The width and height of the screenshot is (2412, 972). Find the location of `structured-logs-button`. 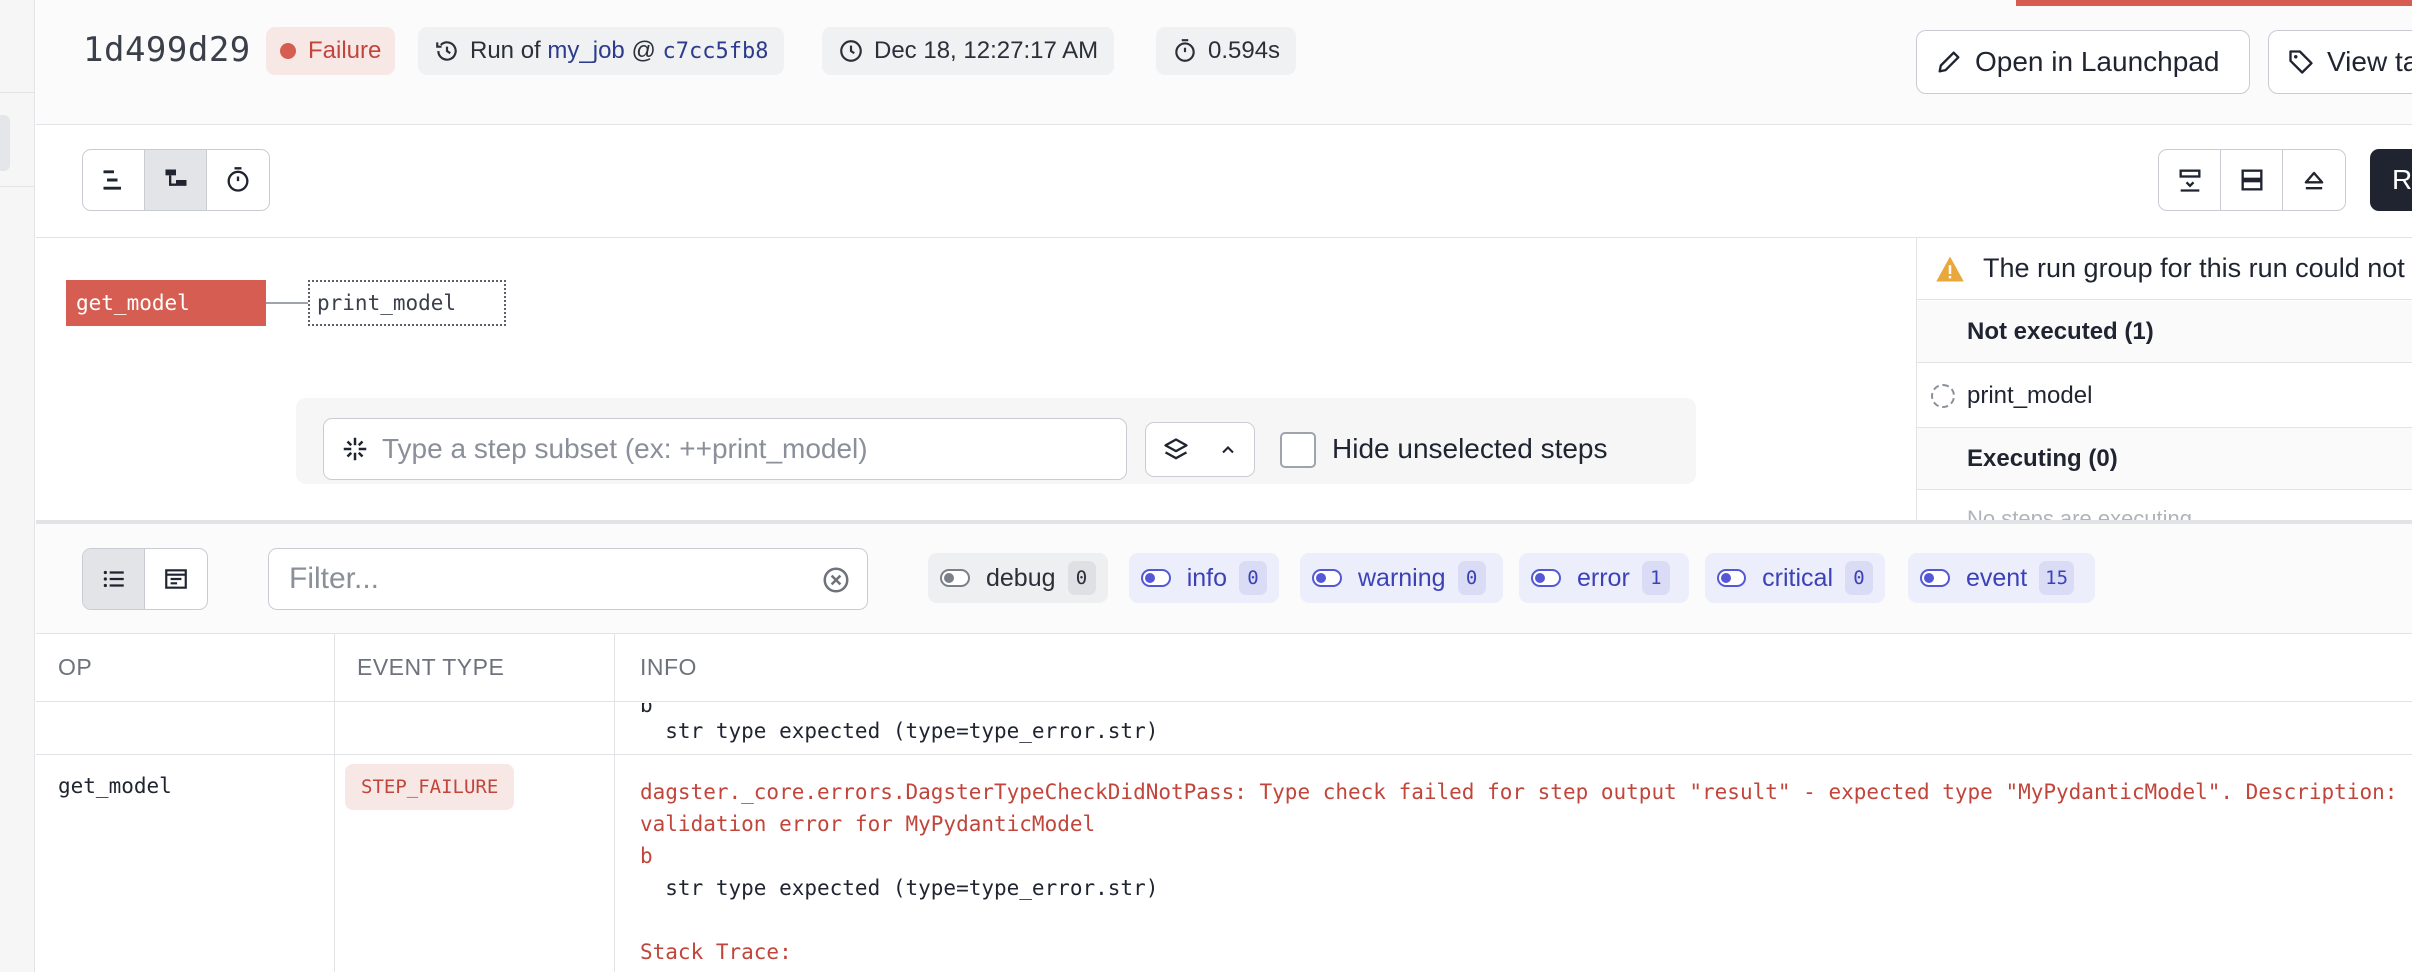

structured-logs-button is located at coordinates (114, 579).